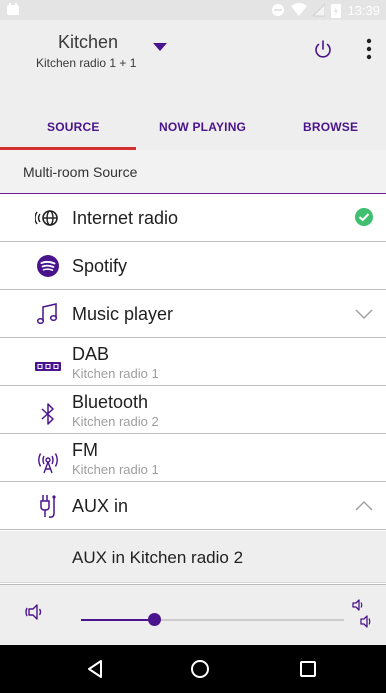 Image resolution: width=386 pixels, height=693 pixels. Describe the element at coordinates (369, 49) in the screenshot. I see `more-options-icon` at that location.